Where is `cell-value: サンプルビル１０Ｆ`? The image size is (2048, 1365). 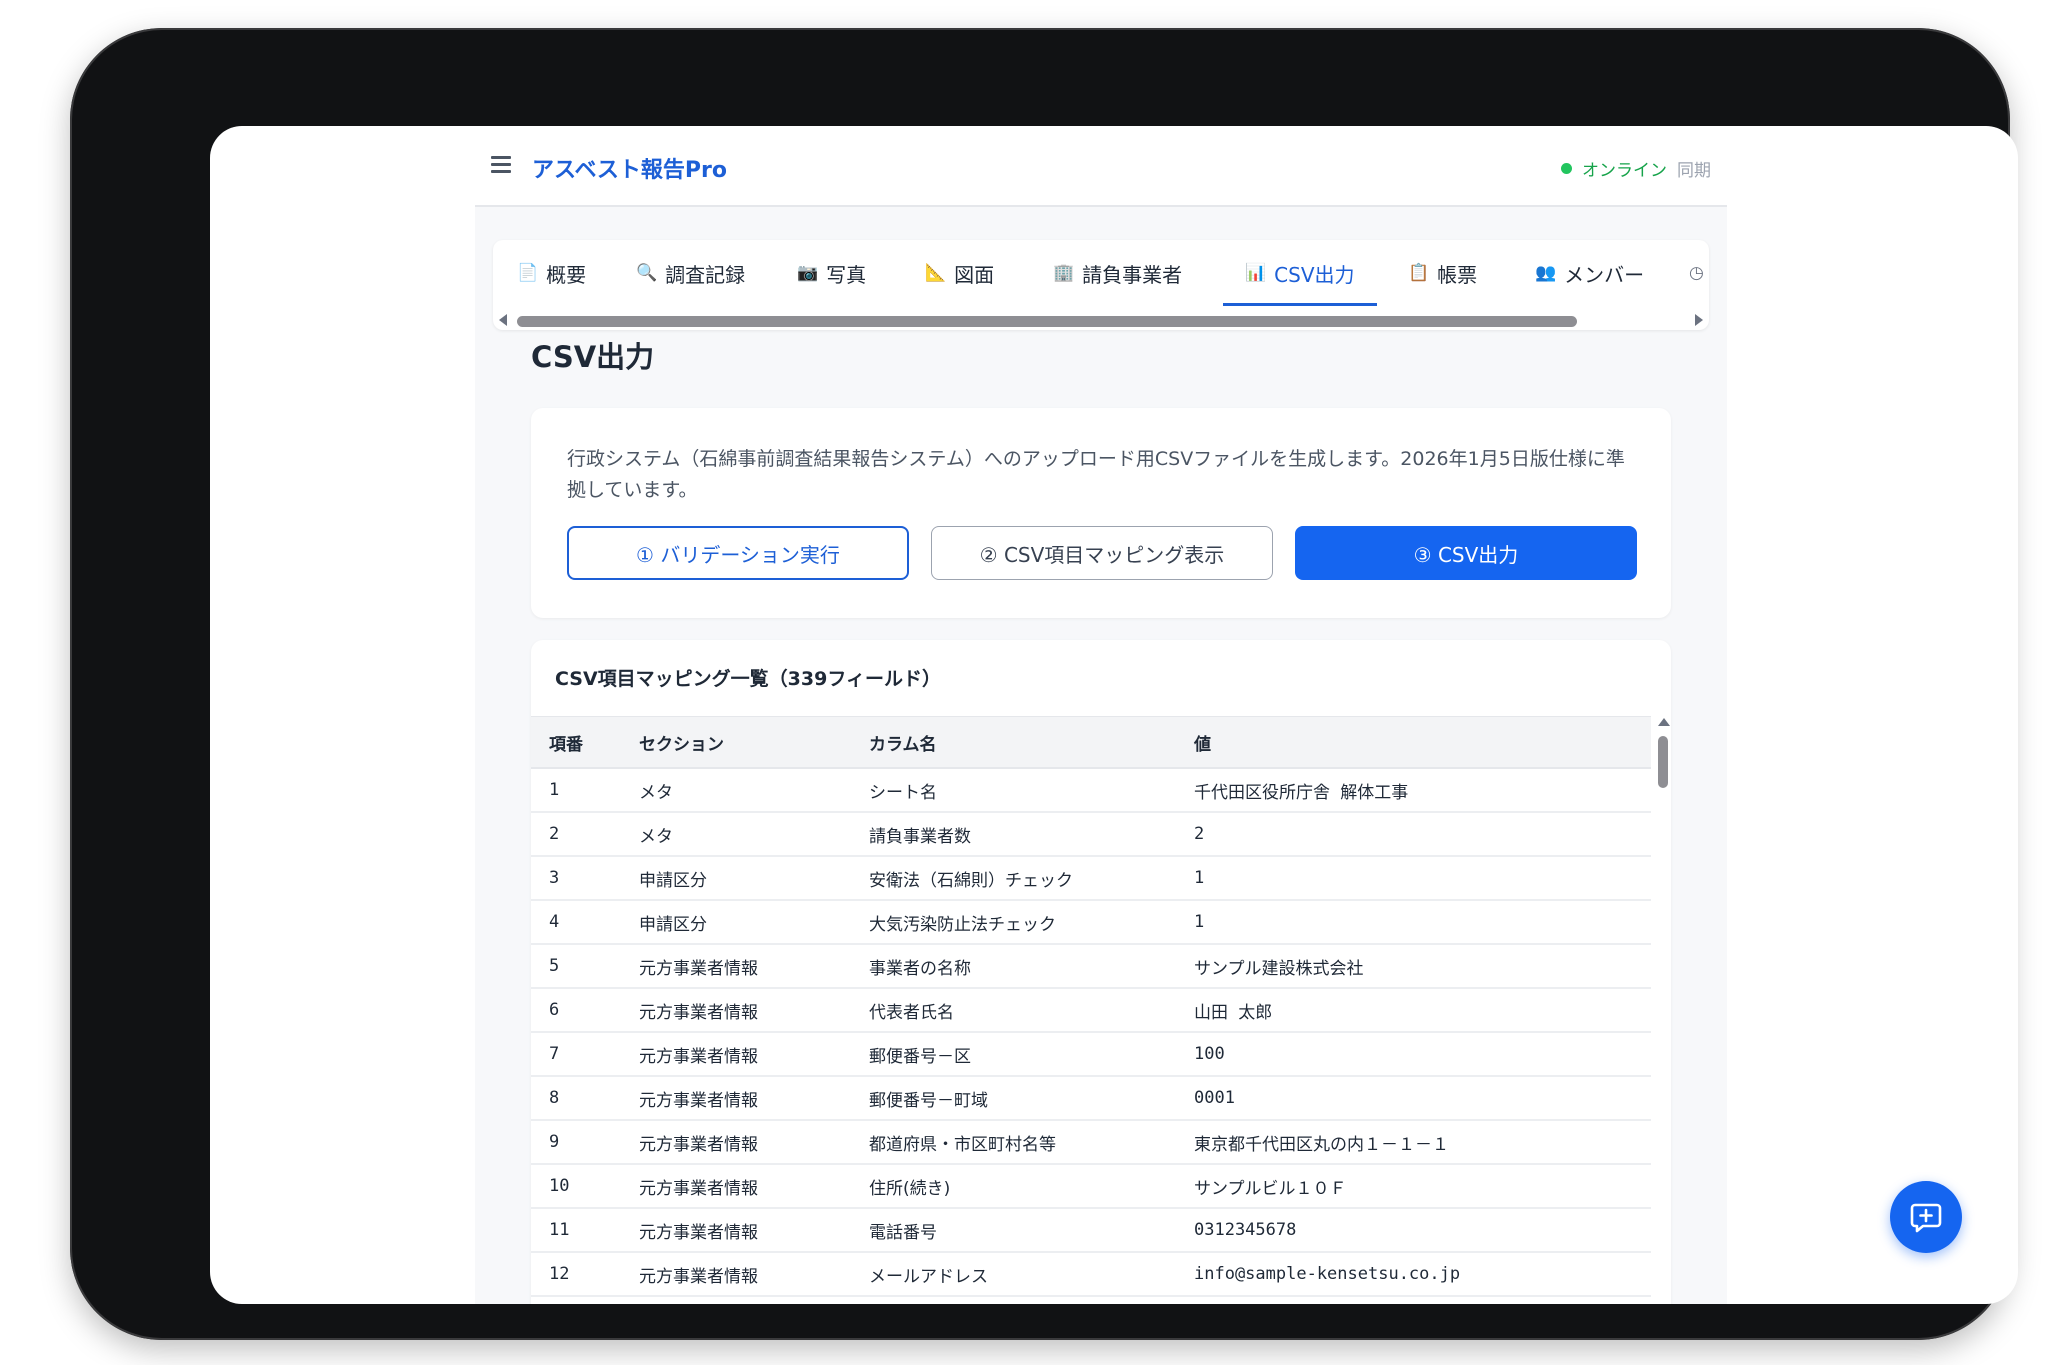 cell-value: サンプルビル１０Ｆ is located at coordinates (1413, 1186).